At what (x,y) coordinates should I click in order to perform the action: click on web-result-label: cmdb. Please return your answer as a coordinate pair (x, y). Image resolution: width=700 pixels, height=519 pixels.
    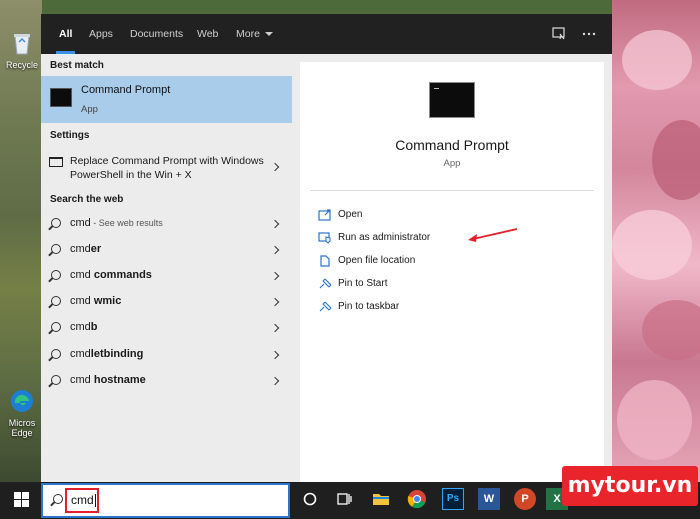
    Looking at the image, I should click on (84, 327).